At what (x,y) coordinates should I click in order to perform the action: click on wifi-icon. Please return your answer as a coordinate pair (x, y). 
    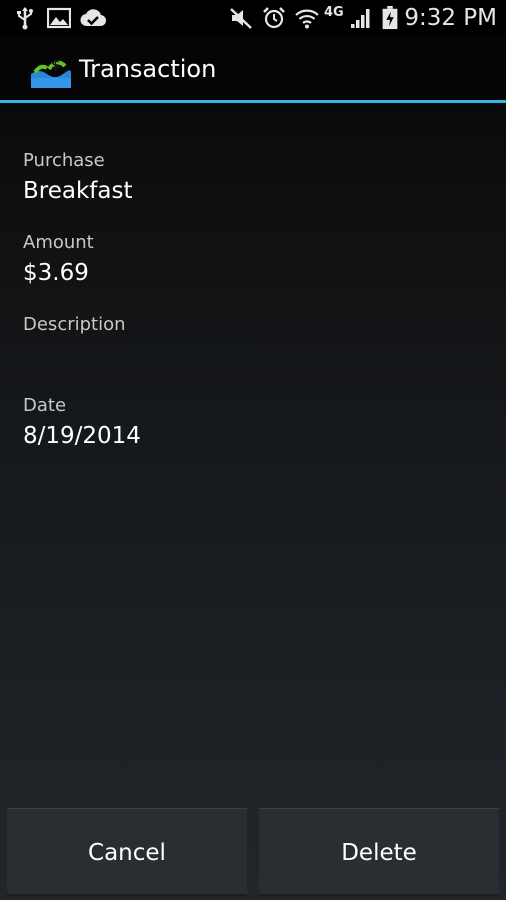
    Looking at the image, I should click on (307, 19).